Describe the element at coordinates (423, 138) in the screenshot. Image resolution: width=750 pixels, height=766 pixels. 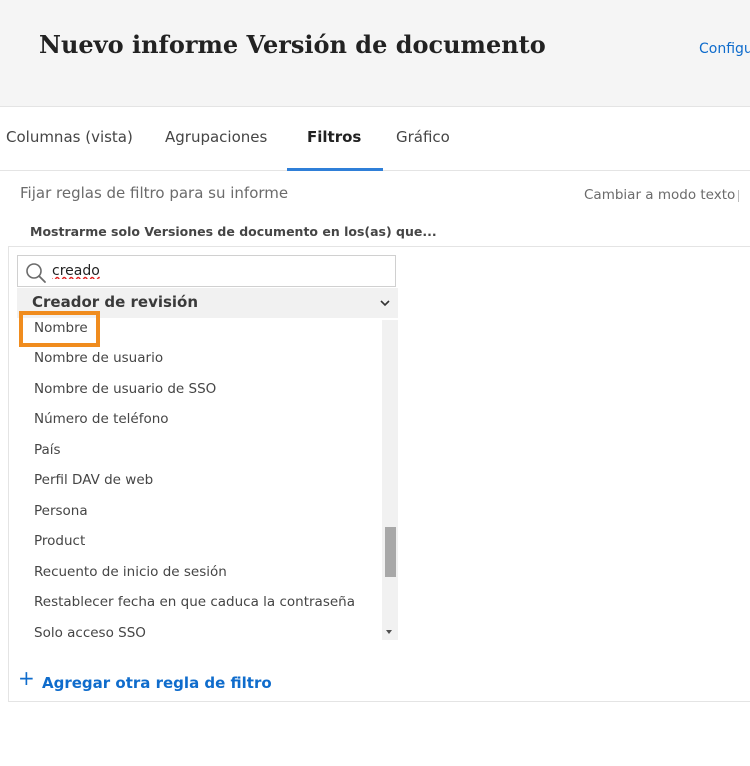
I see `tab-chart: Gráfico` at that location.